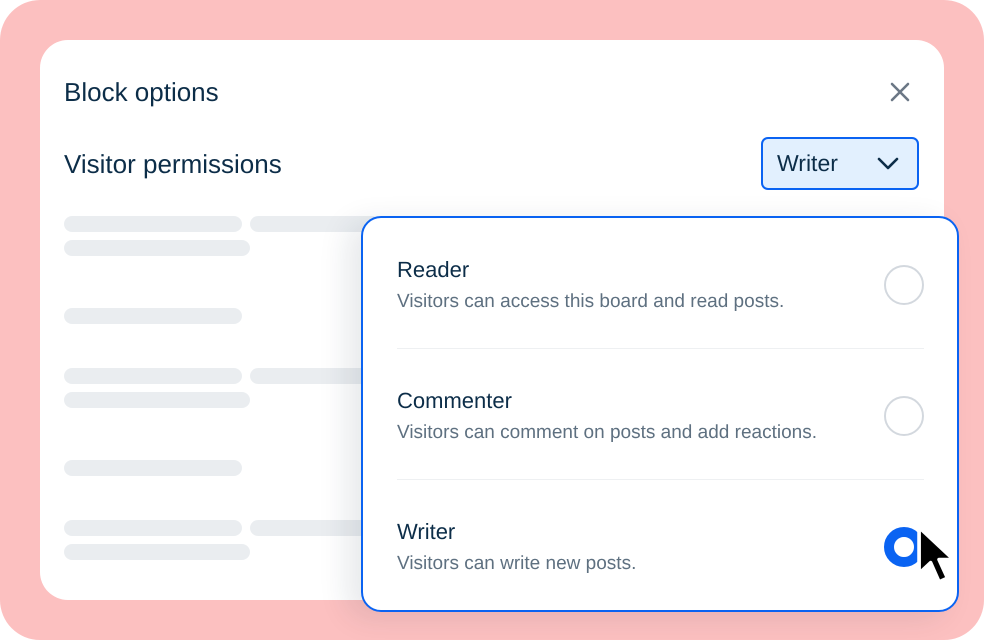  What do you see at coordinates (433, 270) in the screenshot?
I see `option-title: Reader` at bounding box center [433, 270].